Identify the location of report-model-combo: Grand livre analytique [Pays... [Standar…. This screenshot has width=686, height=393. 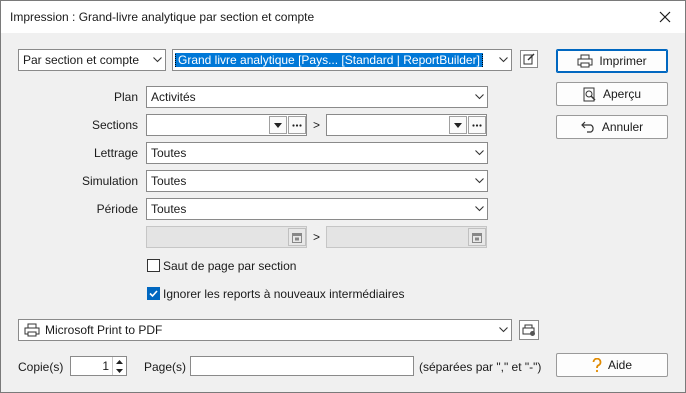
(342, 60).